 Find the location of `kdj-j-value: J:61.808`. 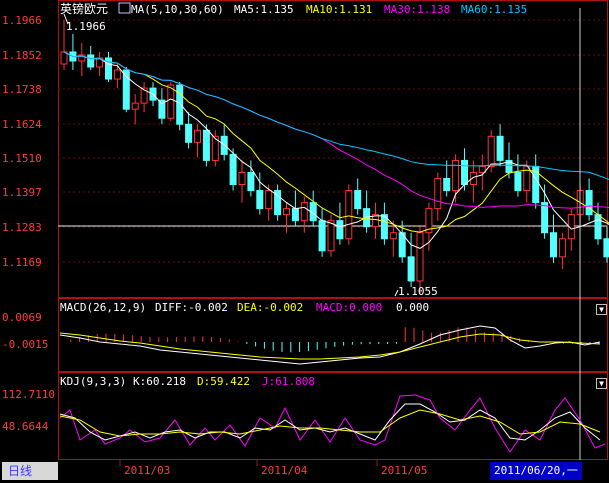

kdj-j-value: J:61.808 is located at coordinates (288, 381).